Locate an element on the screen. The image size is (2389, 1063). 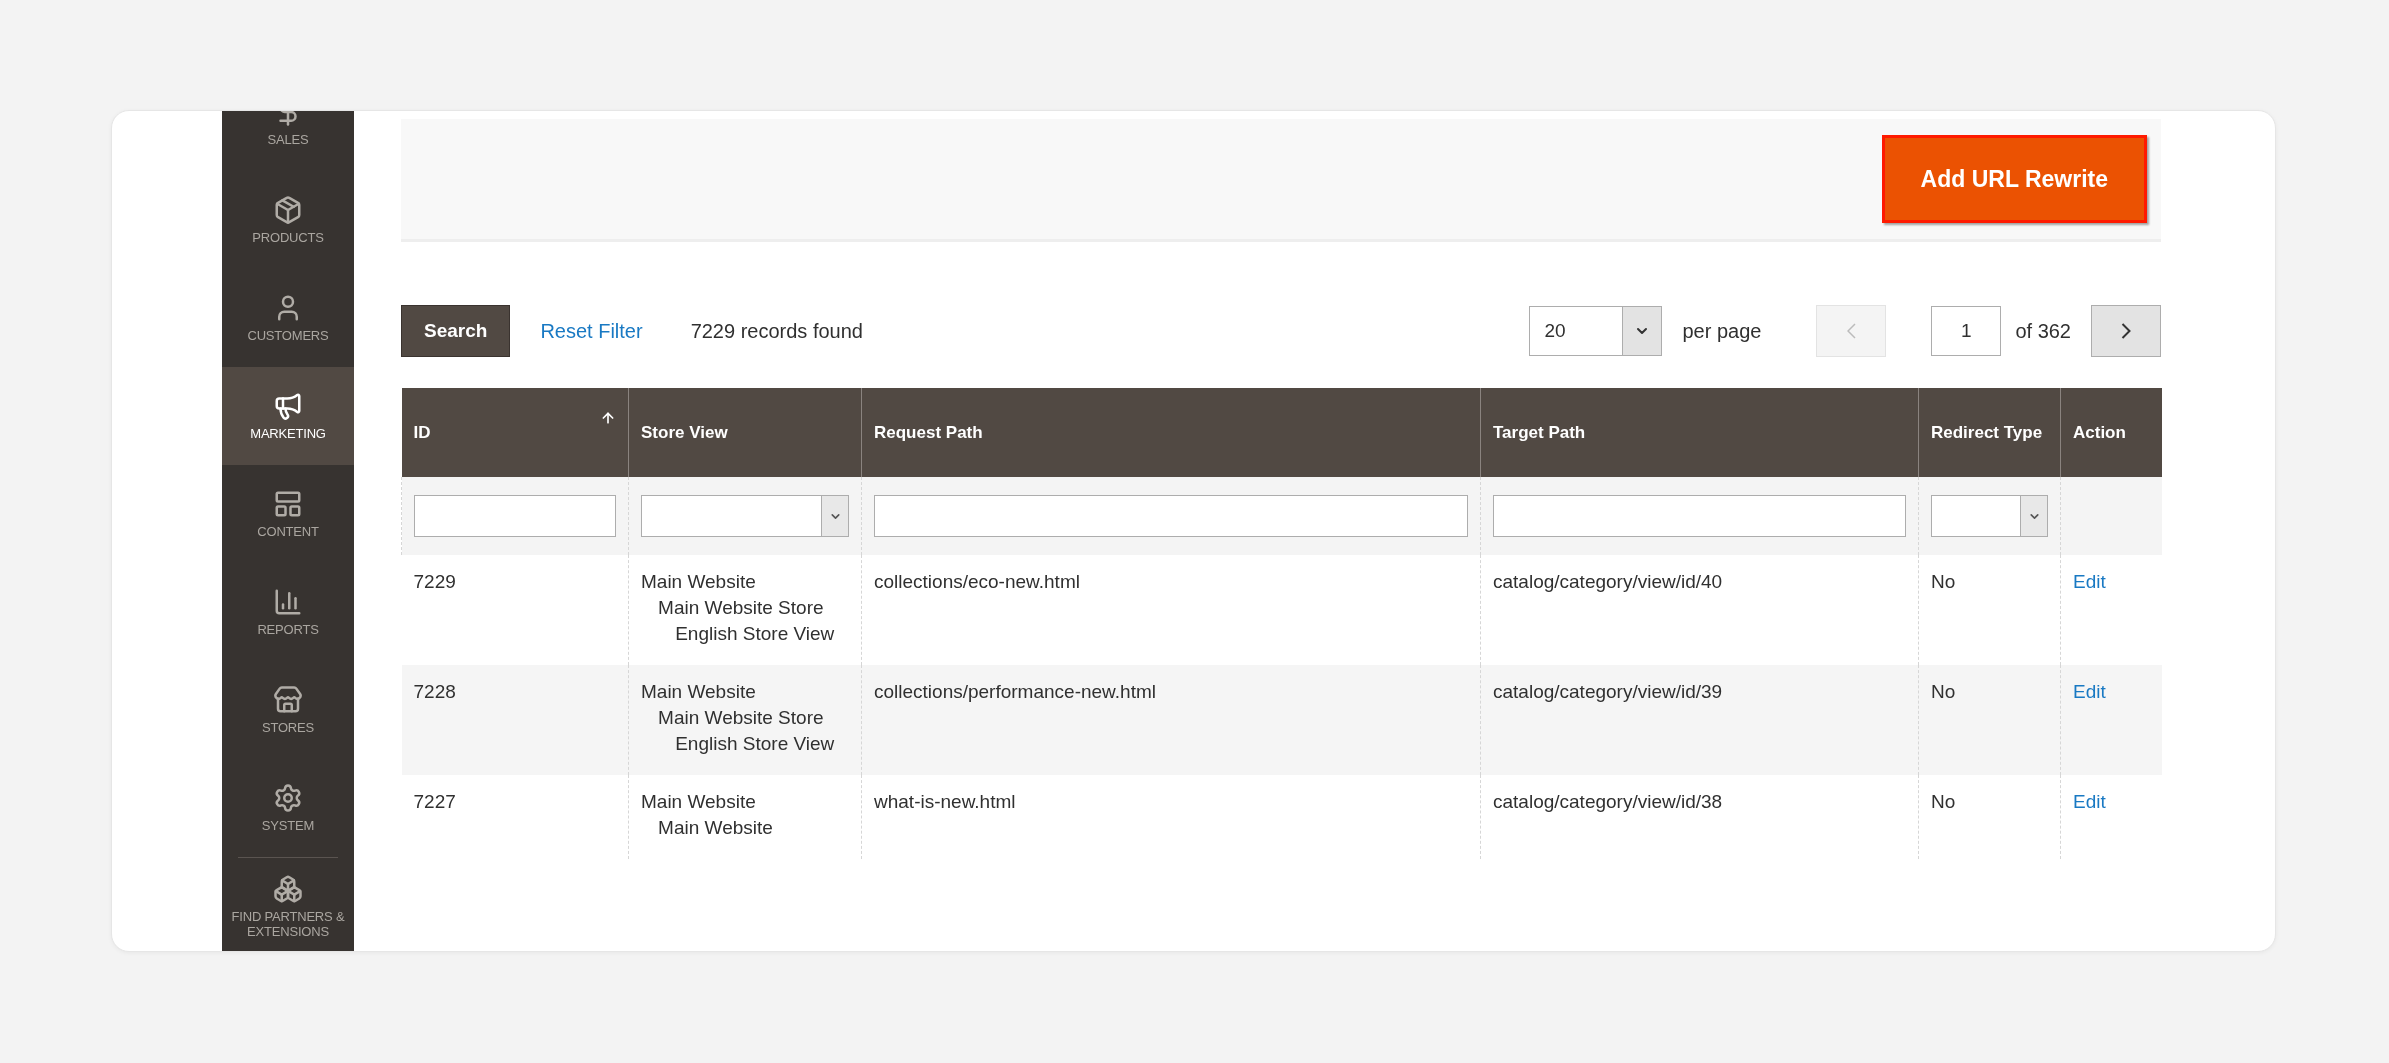
sort-arrow-icon is located at coordinates (608, 418).